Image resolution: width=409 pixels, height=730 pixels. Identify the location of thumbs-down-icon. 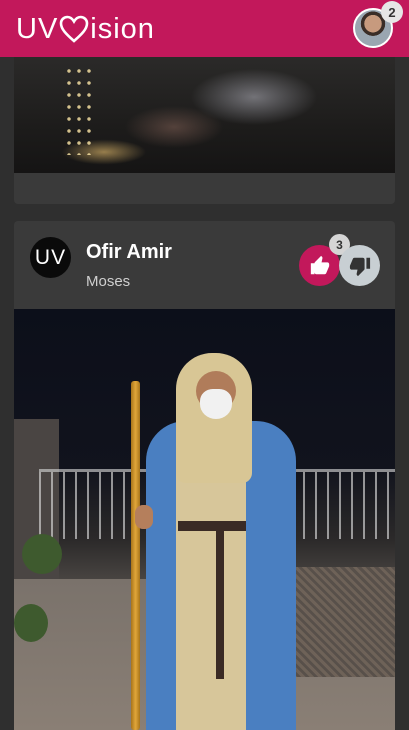
(359, 266).